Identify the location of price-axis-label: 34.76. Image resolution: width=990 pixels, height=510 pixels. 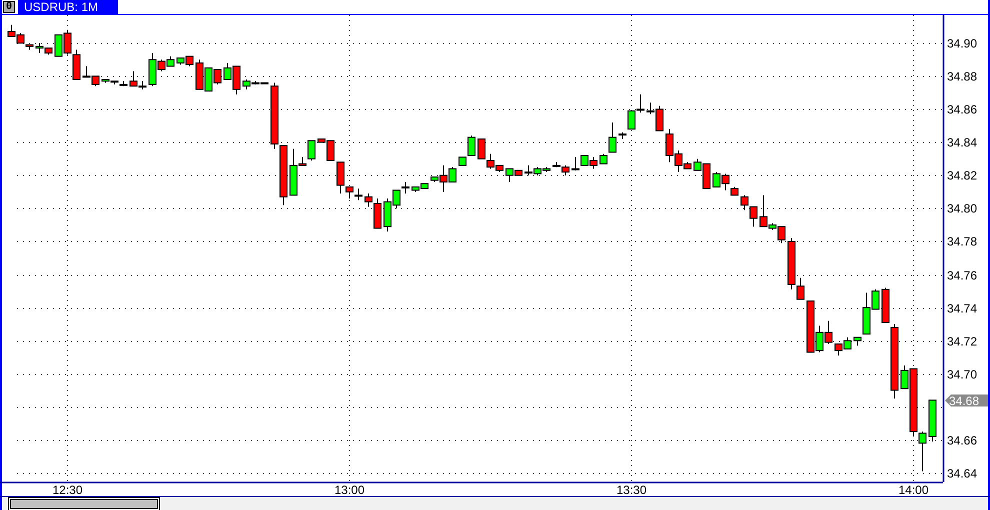
(962, 275).